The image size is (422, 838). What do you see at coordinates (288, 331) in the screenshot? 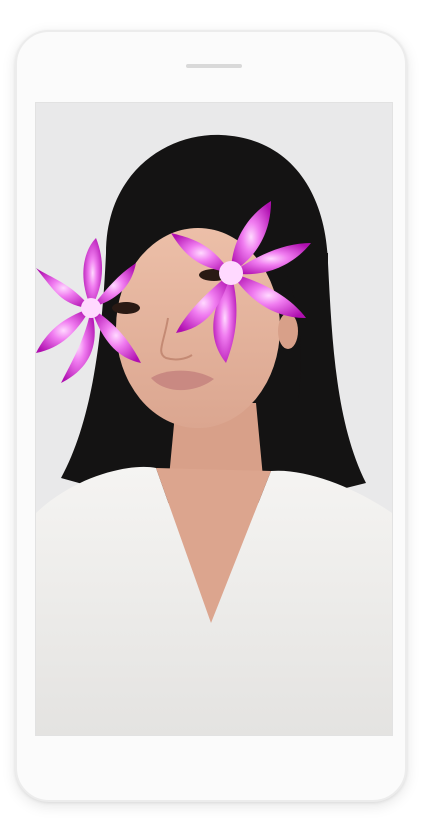
I see `ear` at bounding box center [288, 331].